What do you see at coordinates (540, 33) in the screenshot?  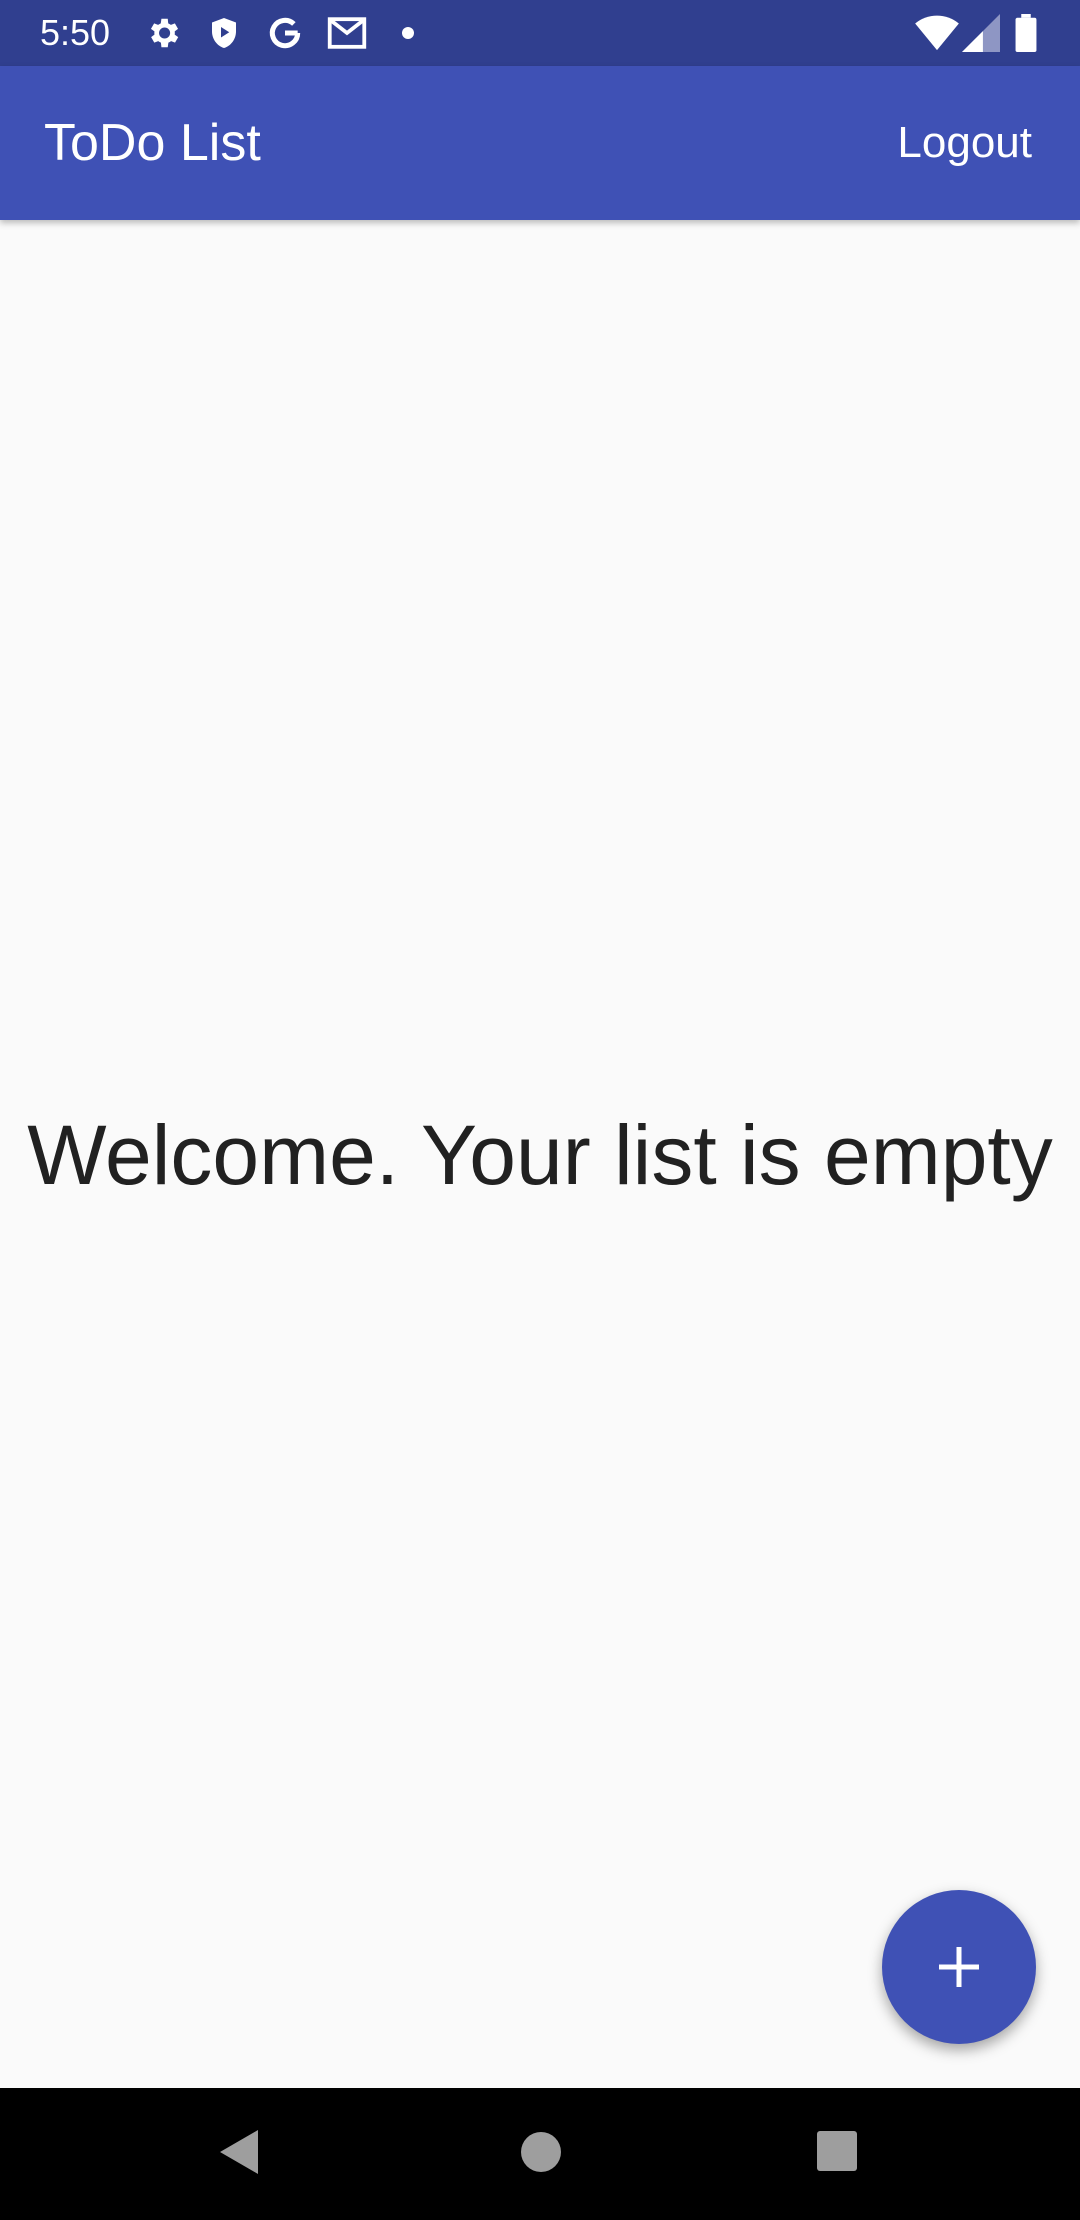 I see `status-bar: 5:50` at bounding box center [540, 33].